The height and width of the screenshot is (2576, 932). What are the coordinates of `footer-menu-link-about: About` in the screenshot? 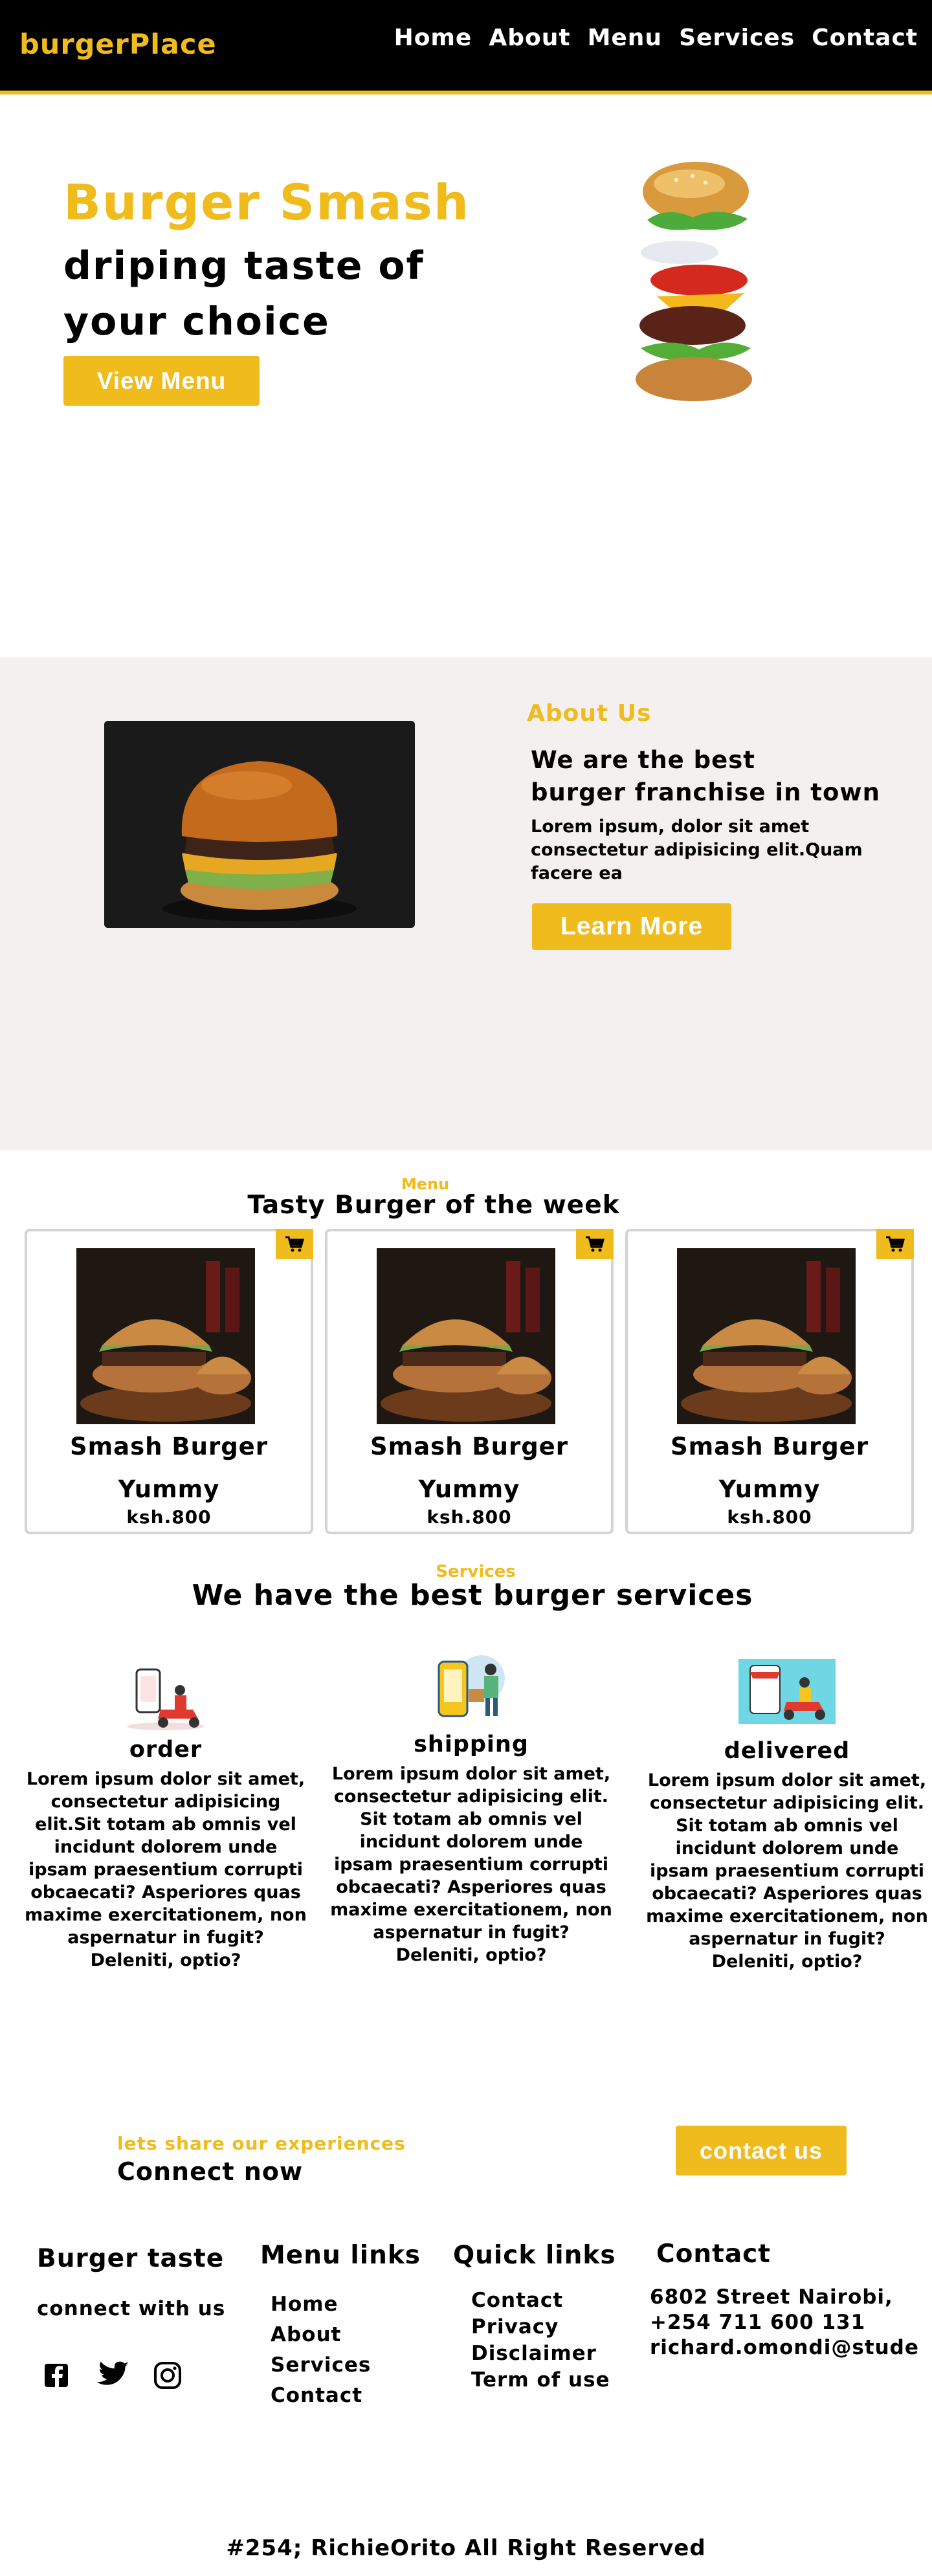 It's located at (321, 2334).